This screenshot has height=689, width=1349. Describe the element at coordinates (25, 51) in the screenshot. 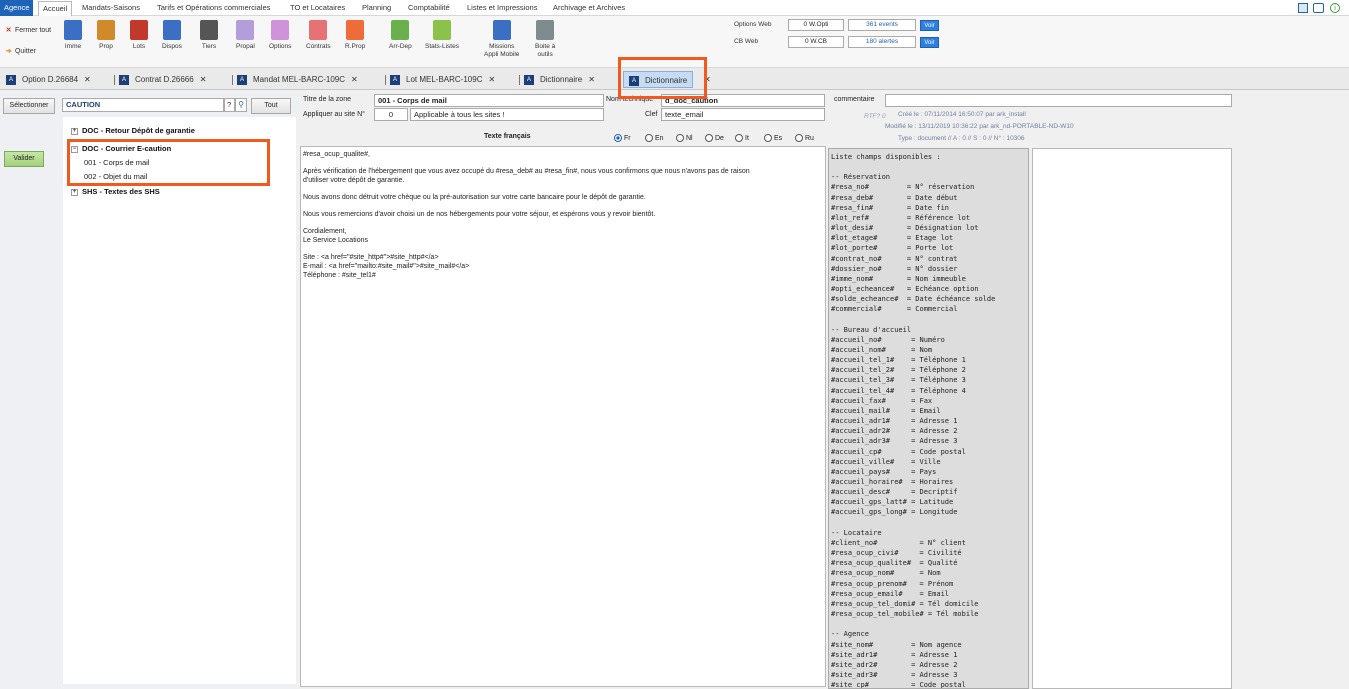

I see `quitter-label: Quitter` at that location.